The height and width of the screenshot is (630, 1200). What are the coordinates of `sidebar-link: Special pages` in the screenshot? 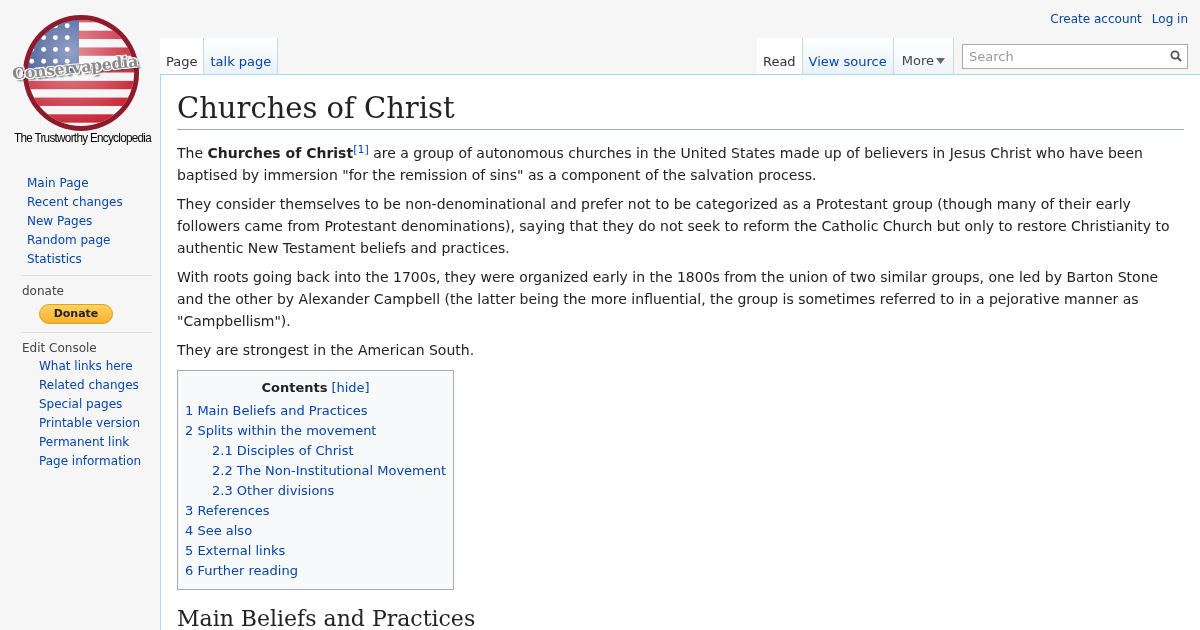 It's located at (87, 405).